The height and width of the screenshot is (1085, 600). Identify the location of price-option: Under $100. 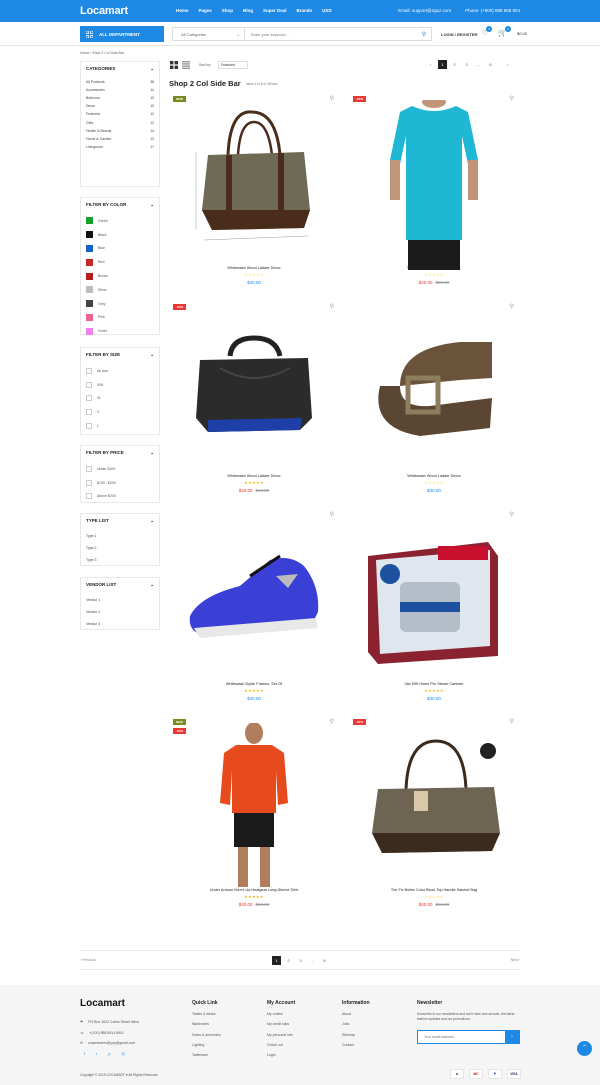
(120, 469).